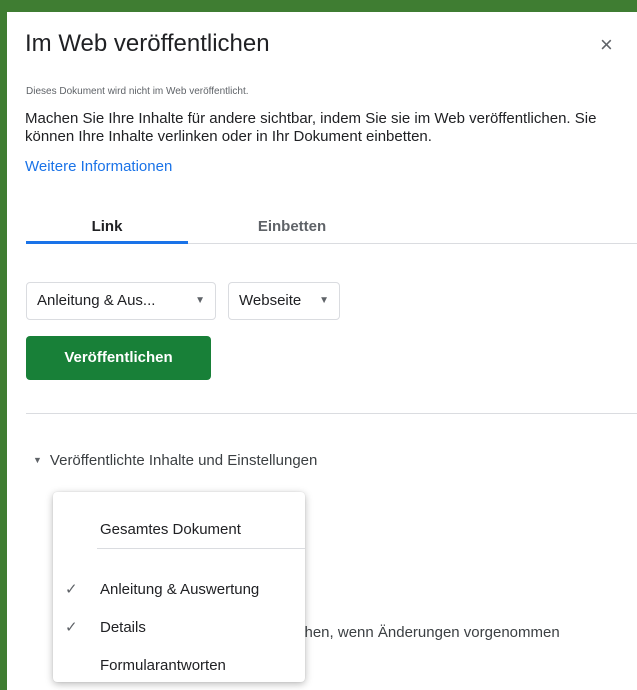 The width and height of the screenshot is (637, 690). I want to click on close-icon: ×, so click(606, 45).